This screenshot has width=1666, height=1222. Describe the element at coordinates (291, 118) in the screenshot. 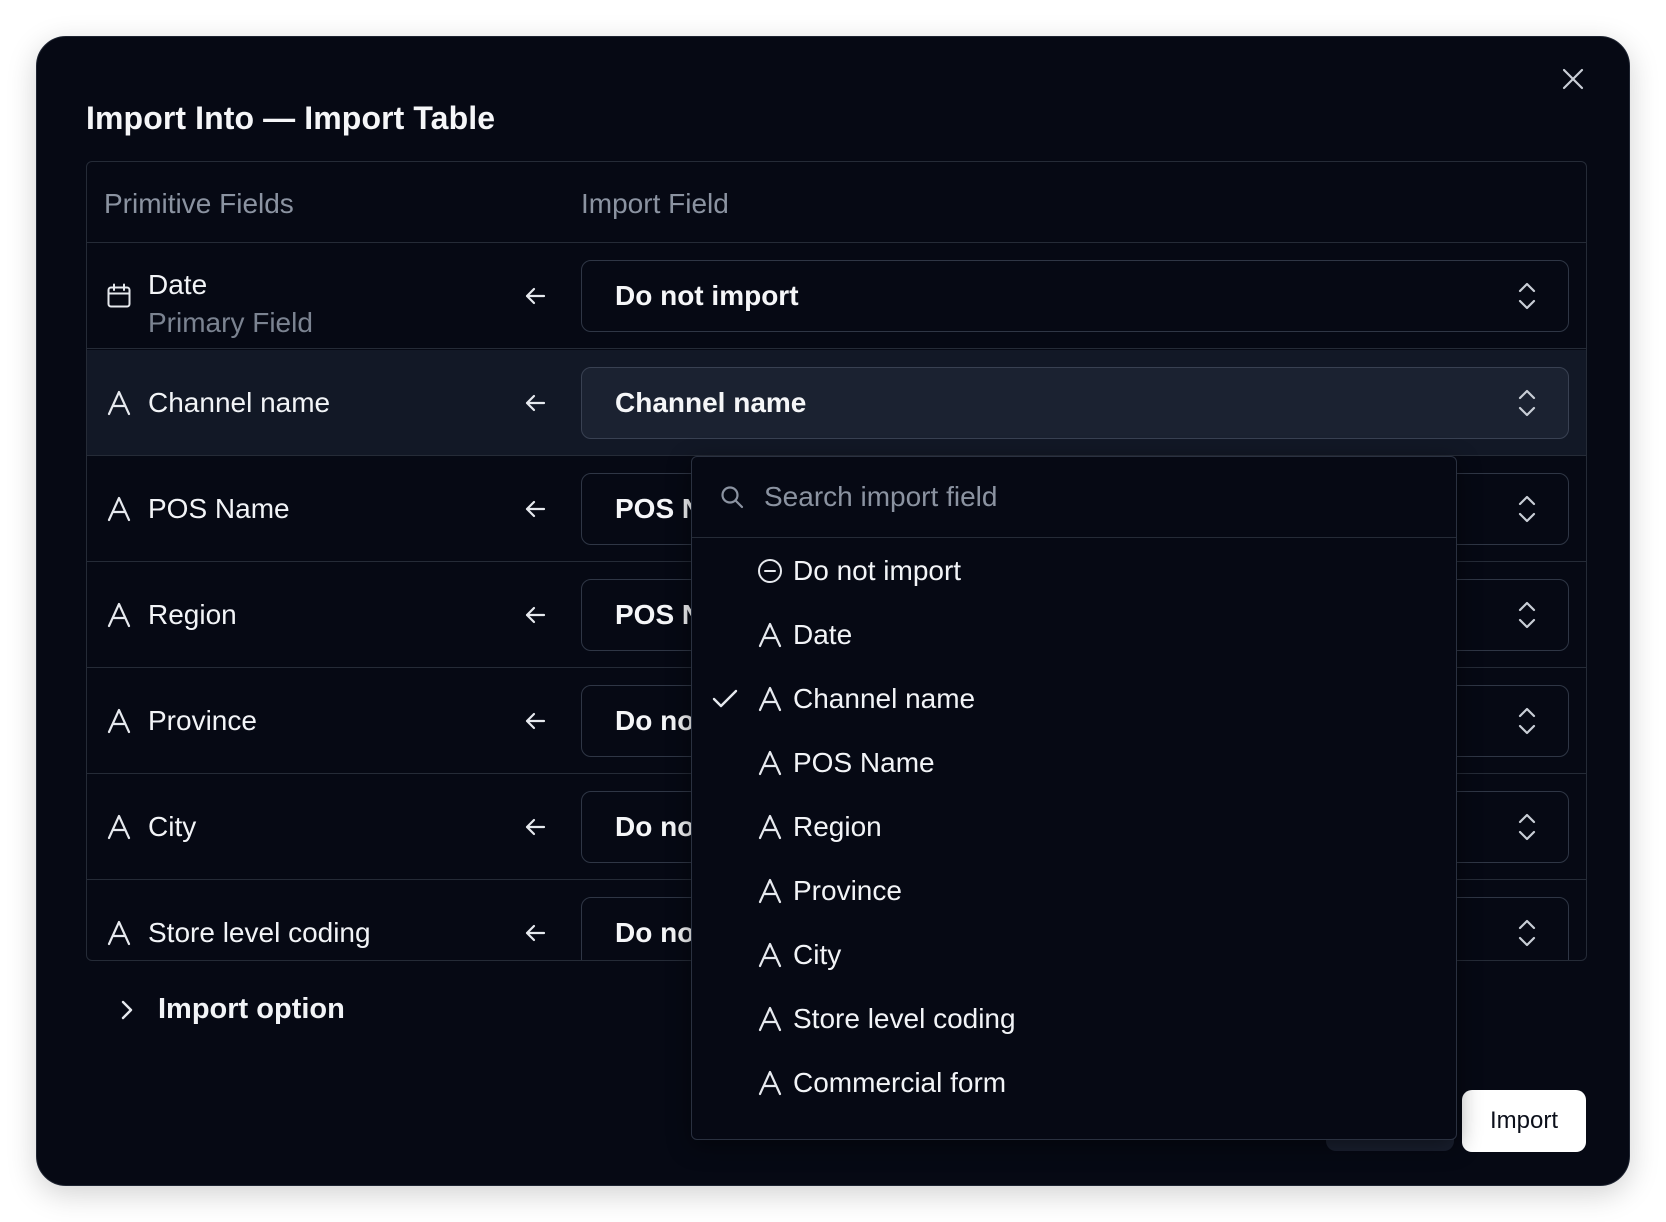

I see `dialog-title: Import Into — Import Table` at that location.